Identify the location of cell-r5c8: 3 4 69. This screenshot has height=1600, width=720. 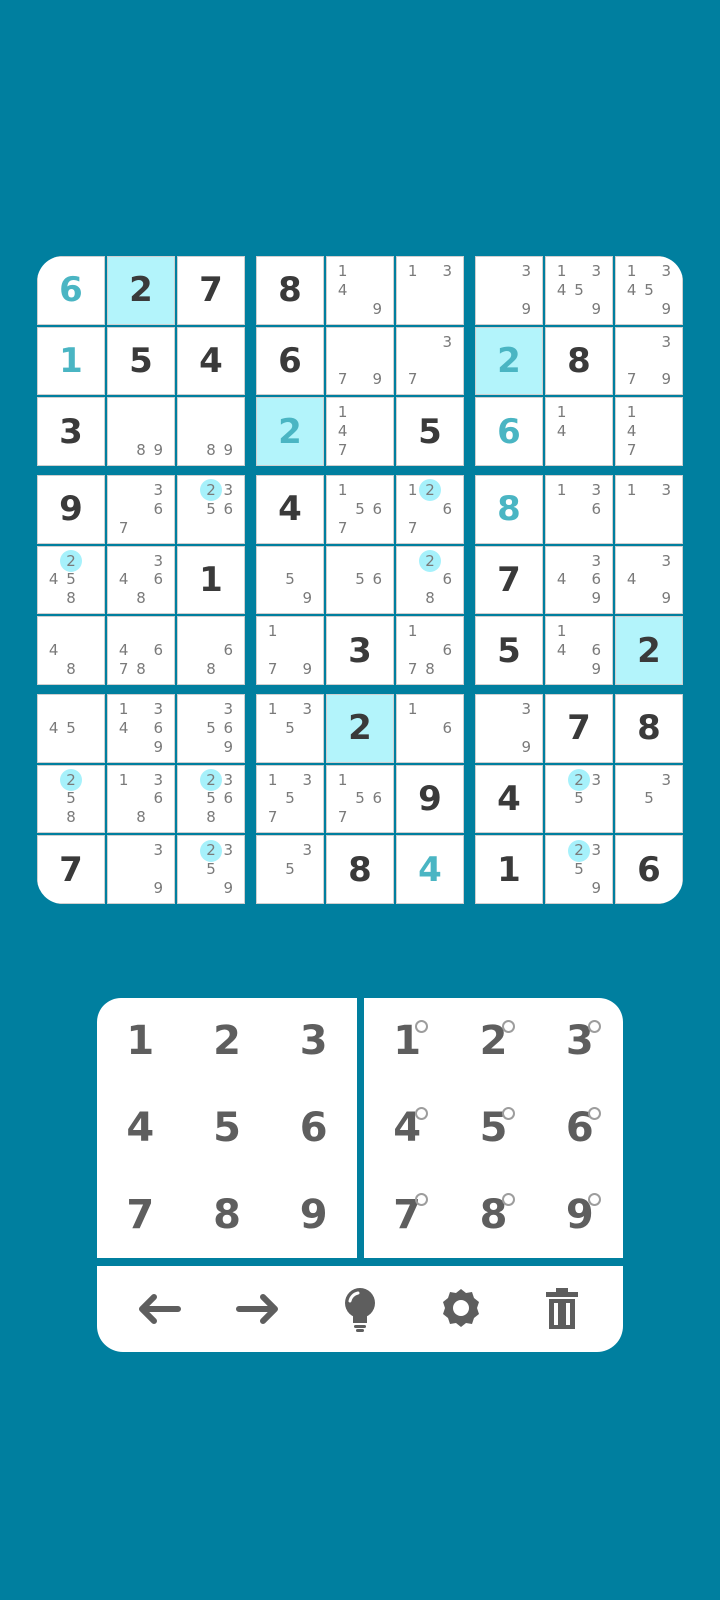
(579, 580).